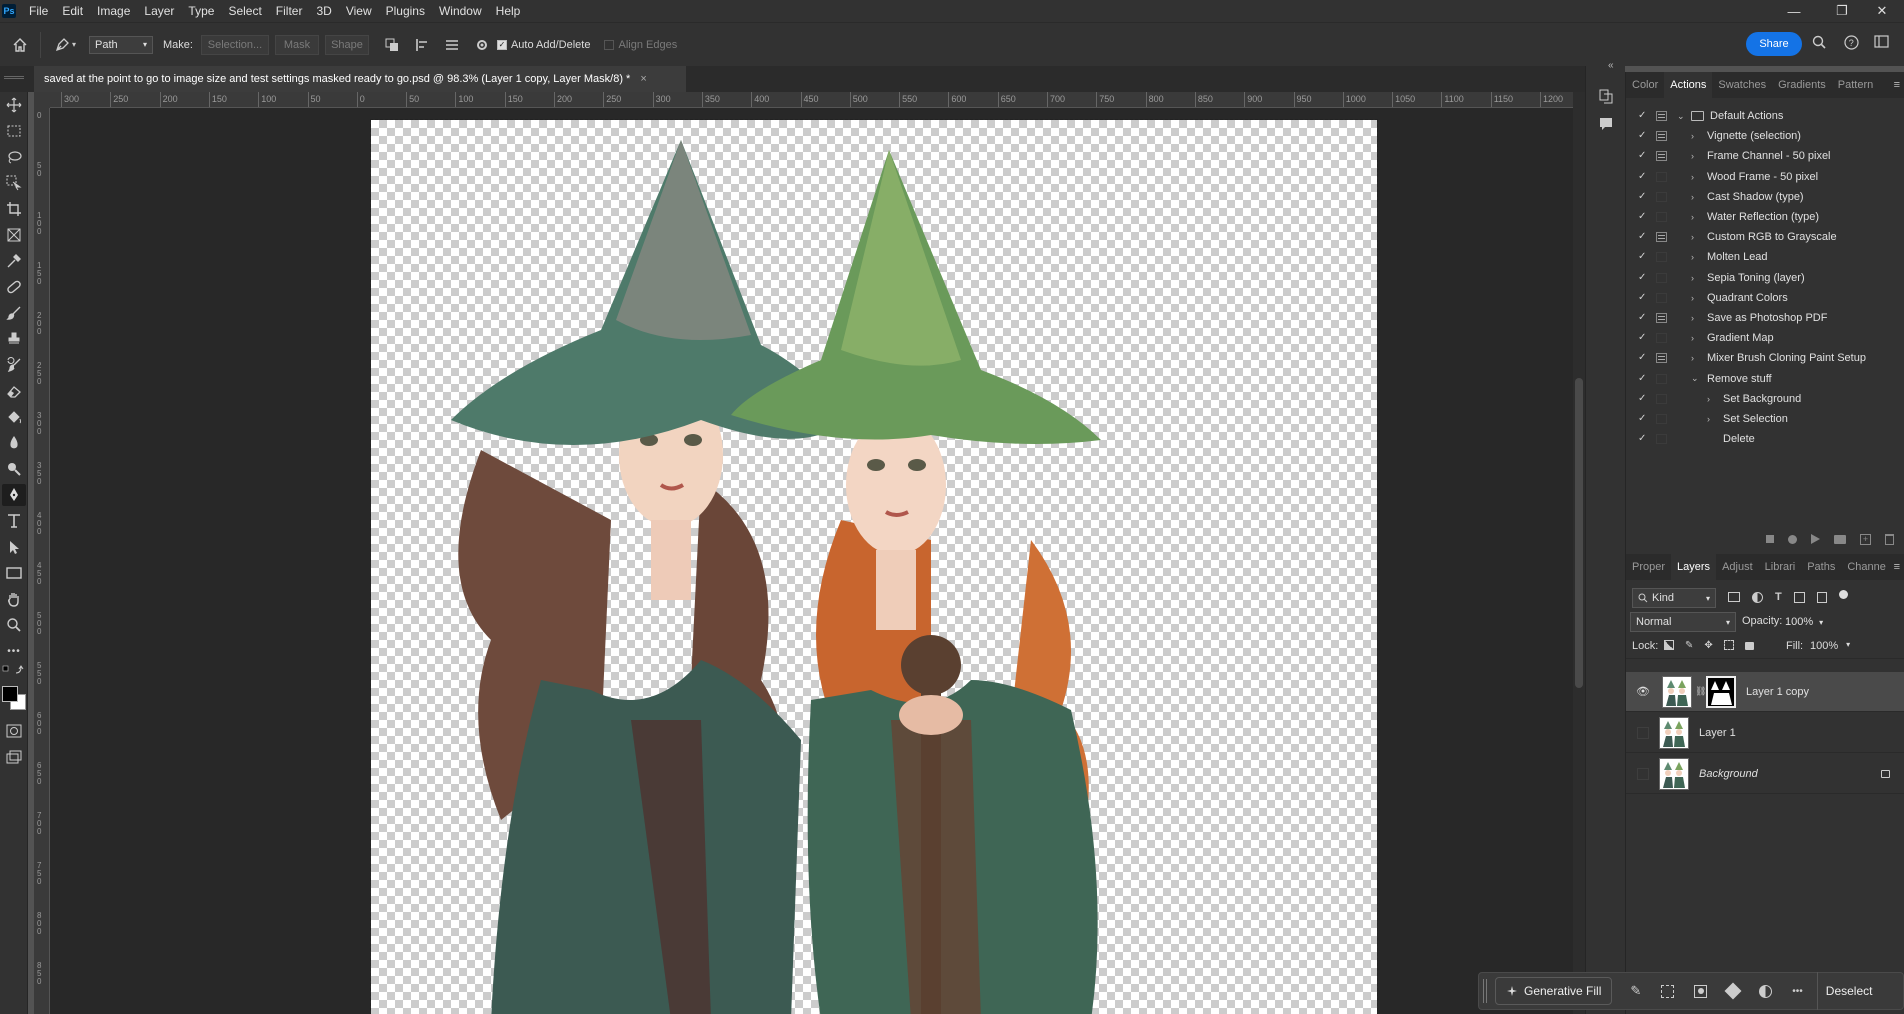 This screenshot has width=1904, height=1014. What do you see at coordinates (14, 443) in the screenshot?
I see `blur-tool-icon` at bounding box center [14, 443].